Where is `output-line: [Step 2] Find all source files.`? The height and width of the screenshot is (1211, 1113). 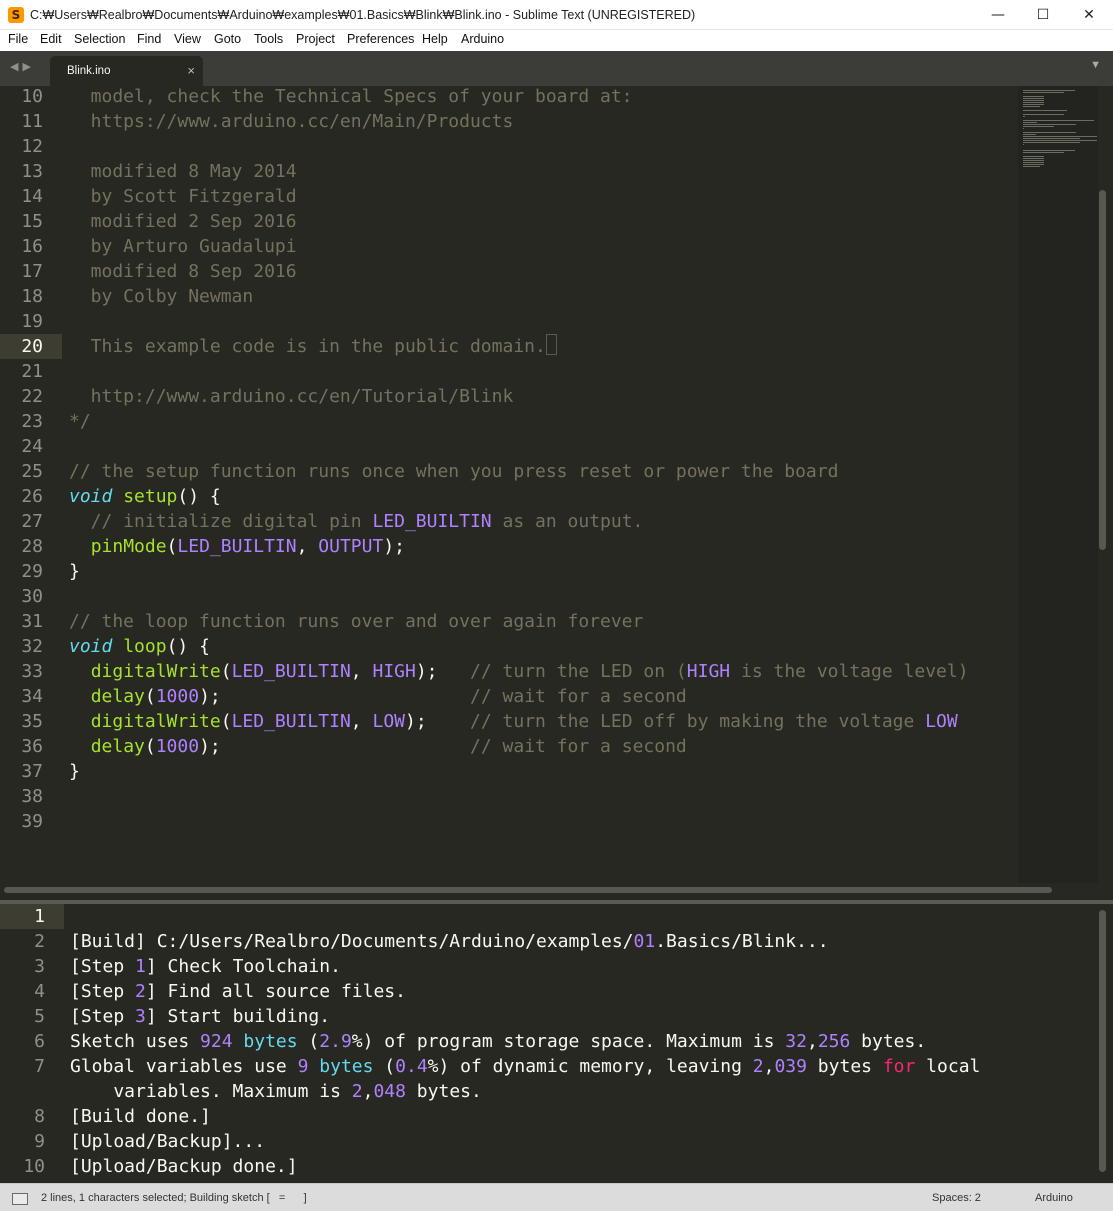 output-line: [Step 2] Find all source files. is located at coordinates (238, 991).